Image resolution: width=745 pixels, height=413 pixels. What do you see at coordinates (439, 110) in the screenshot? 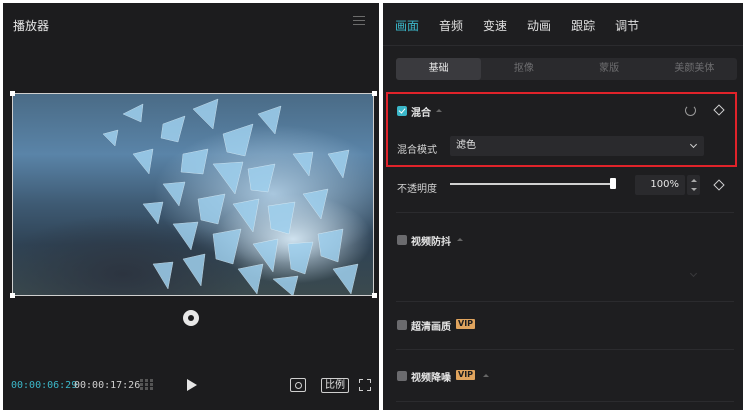
I see `collapse-icon` at bounding box center [439, 110].